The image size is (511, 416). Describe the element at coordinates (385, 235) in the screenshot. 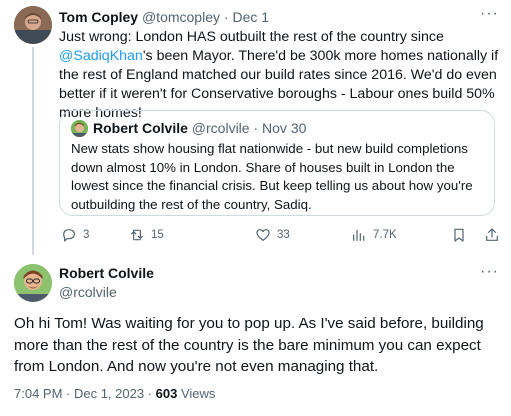

I see `views-count: 7.7K` at that location.